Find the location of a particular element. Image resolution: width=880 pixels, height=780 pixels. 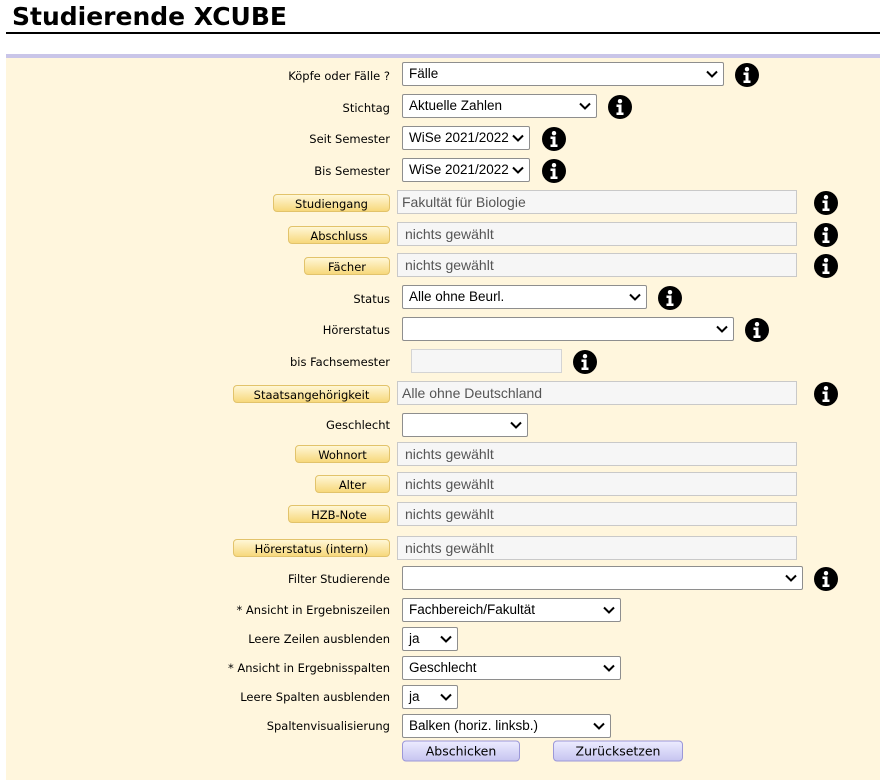

leere-spalten-select: ja is located at coordinates (430, 697).